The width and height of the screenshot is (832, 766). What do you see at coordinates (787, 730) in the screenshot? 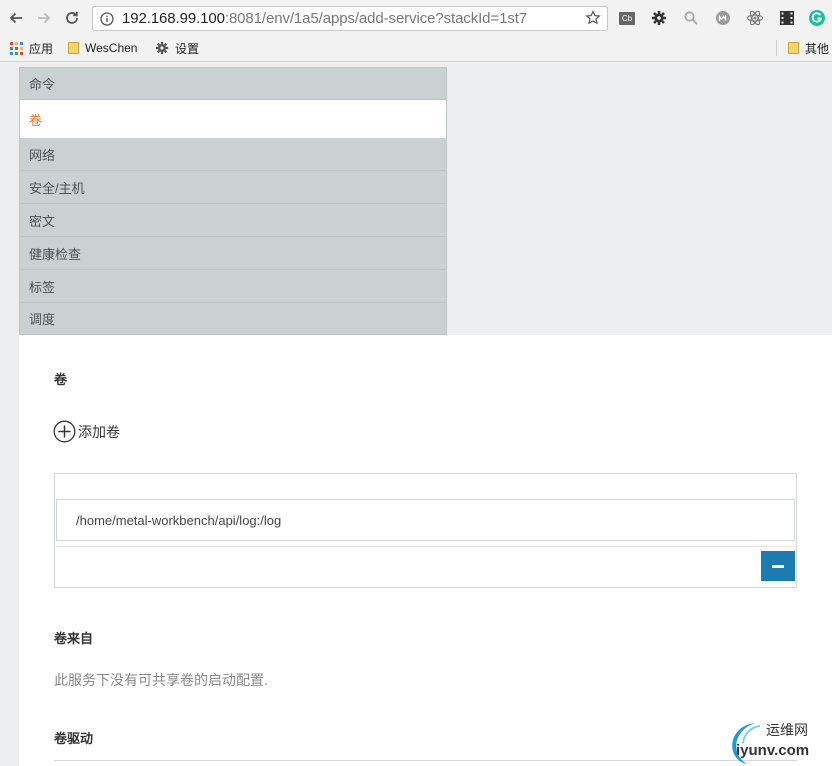
I see `watermark-cn: 运维网` at bounding box center [787, 730].